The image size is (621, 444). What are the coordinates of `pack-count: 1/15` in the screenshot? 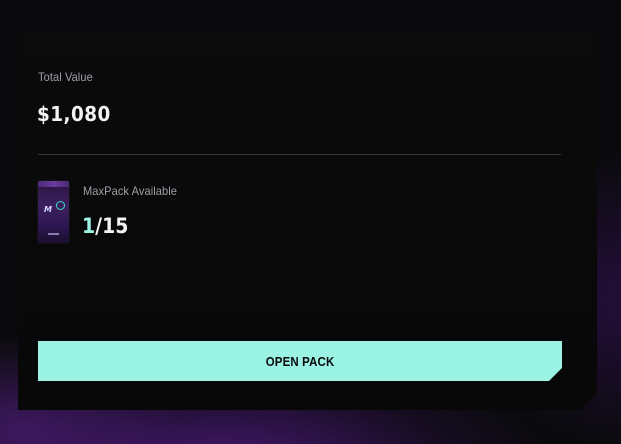 It's located at (105, 226).